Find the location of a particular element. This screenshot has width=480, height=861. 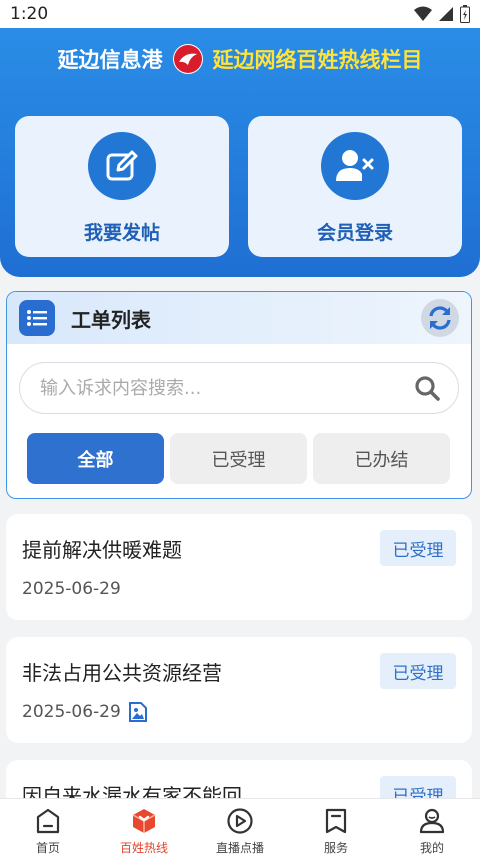

tab-completed: 已办结 is located at coordinates (381, 458).